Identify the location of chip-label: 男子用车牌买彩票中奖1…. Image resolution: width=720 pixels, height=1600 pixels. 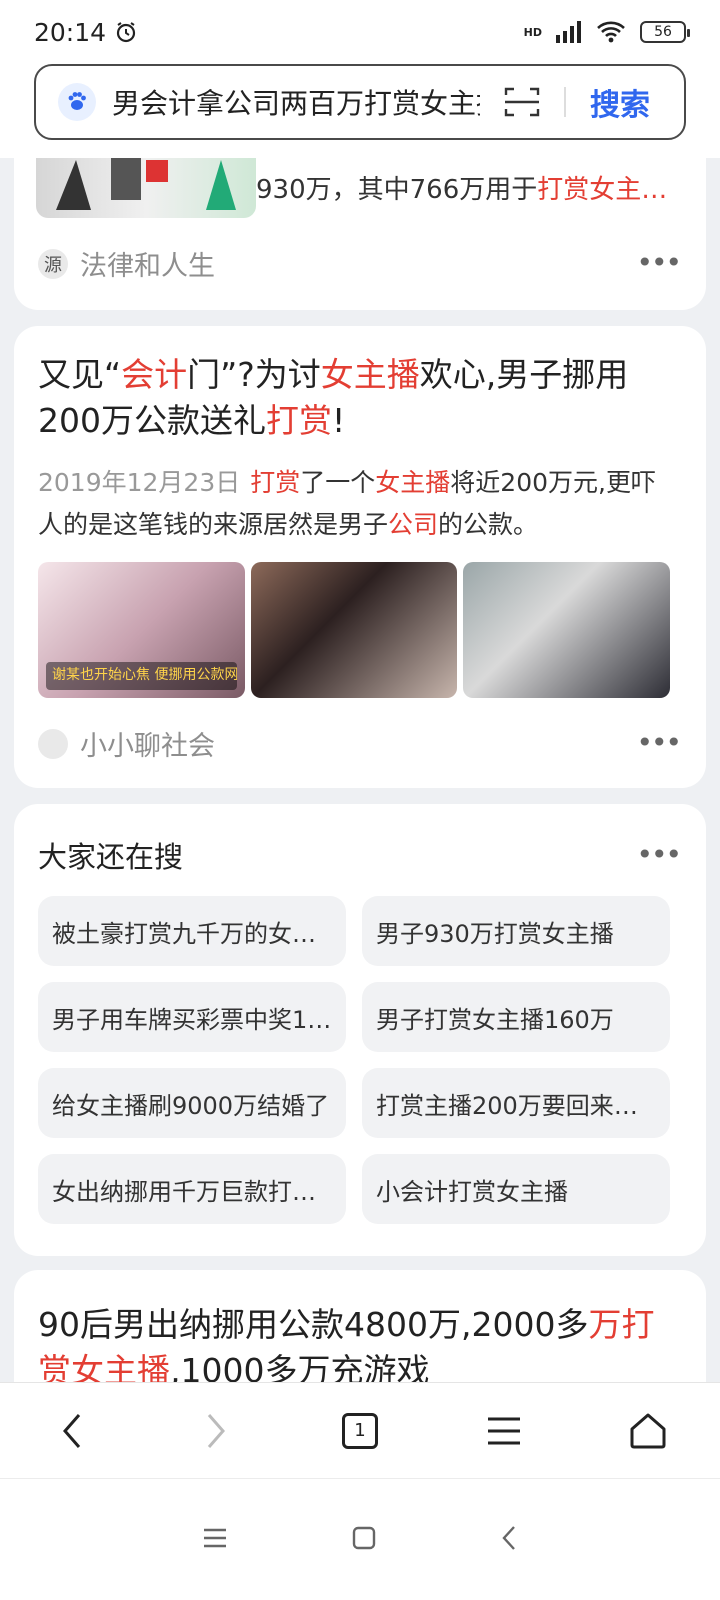
(192, 1019).